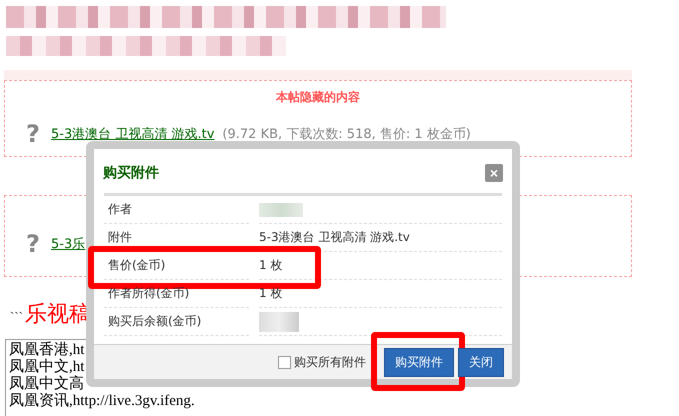 The image size is (679, 416). What do you see at coordinates (346, 134) in the screenshot?
I see `attachment-meta: (9.72 KB, 下载次数: 518, 售价: 1 枚金币)` at bounding box center [346, 134].